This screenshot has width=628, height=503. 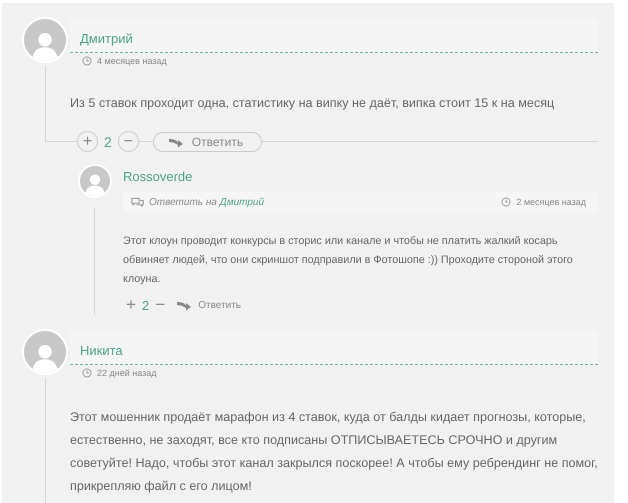 What do you see at coordinates (127, 373) in the screenshot?
I see `comment-time: 22 дней назад` at bounding box center [127, 373].